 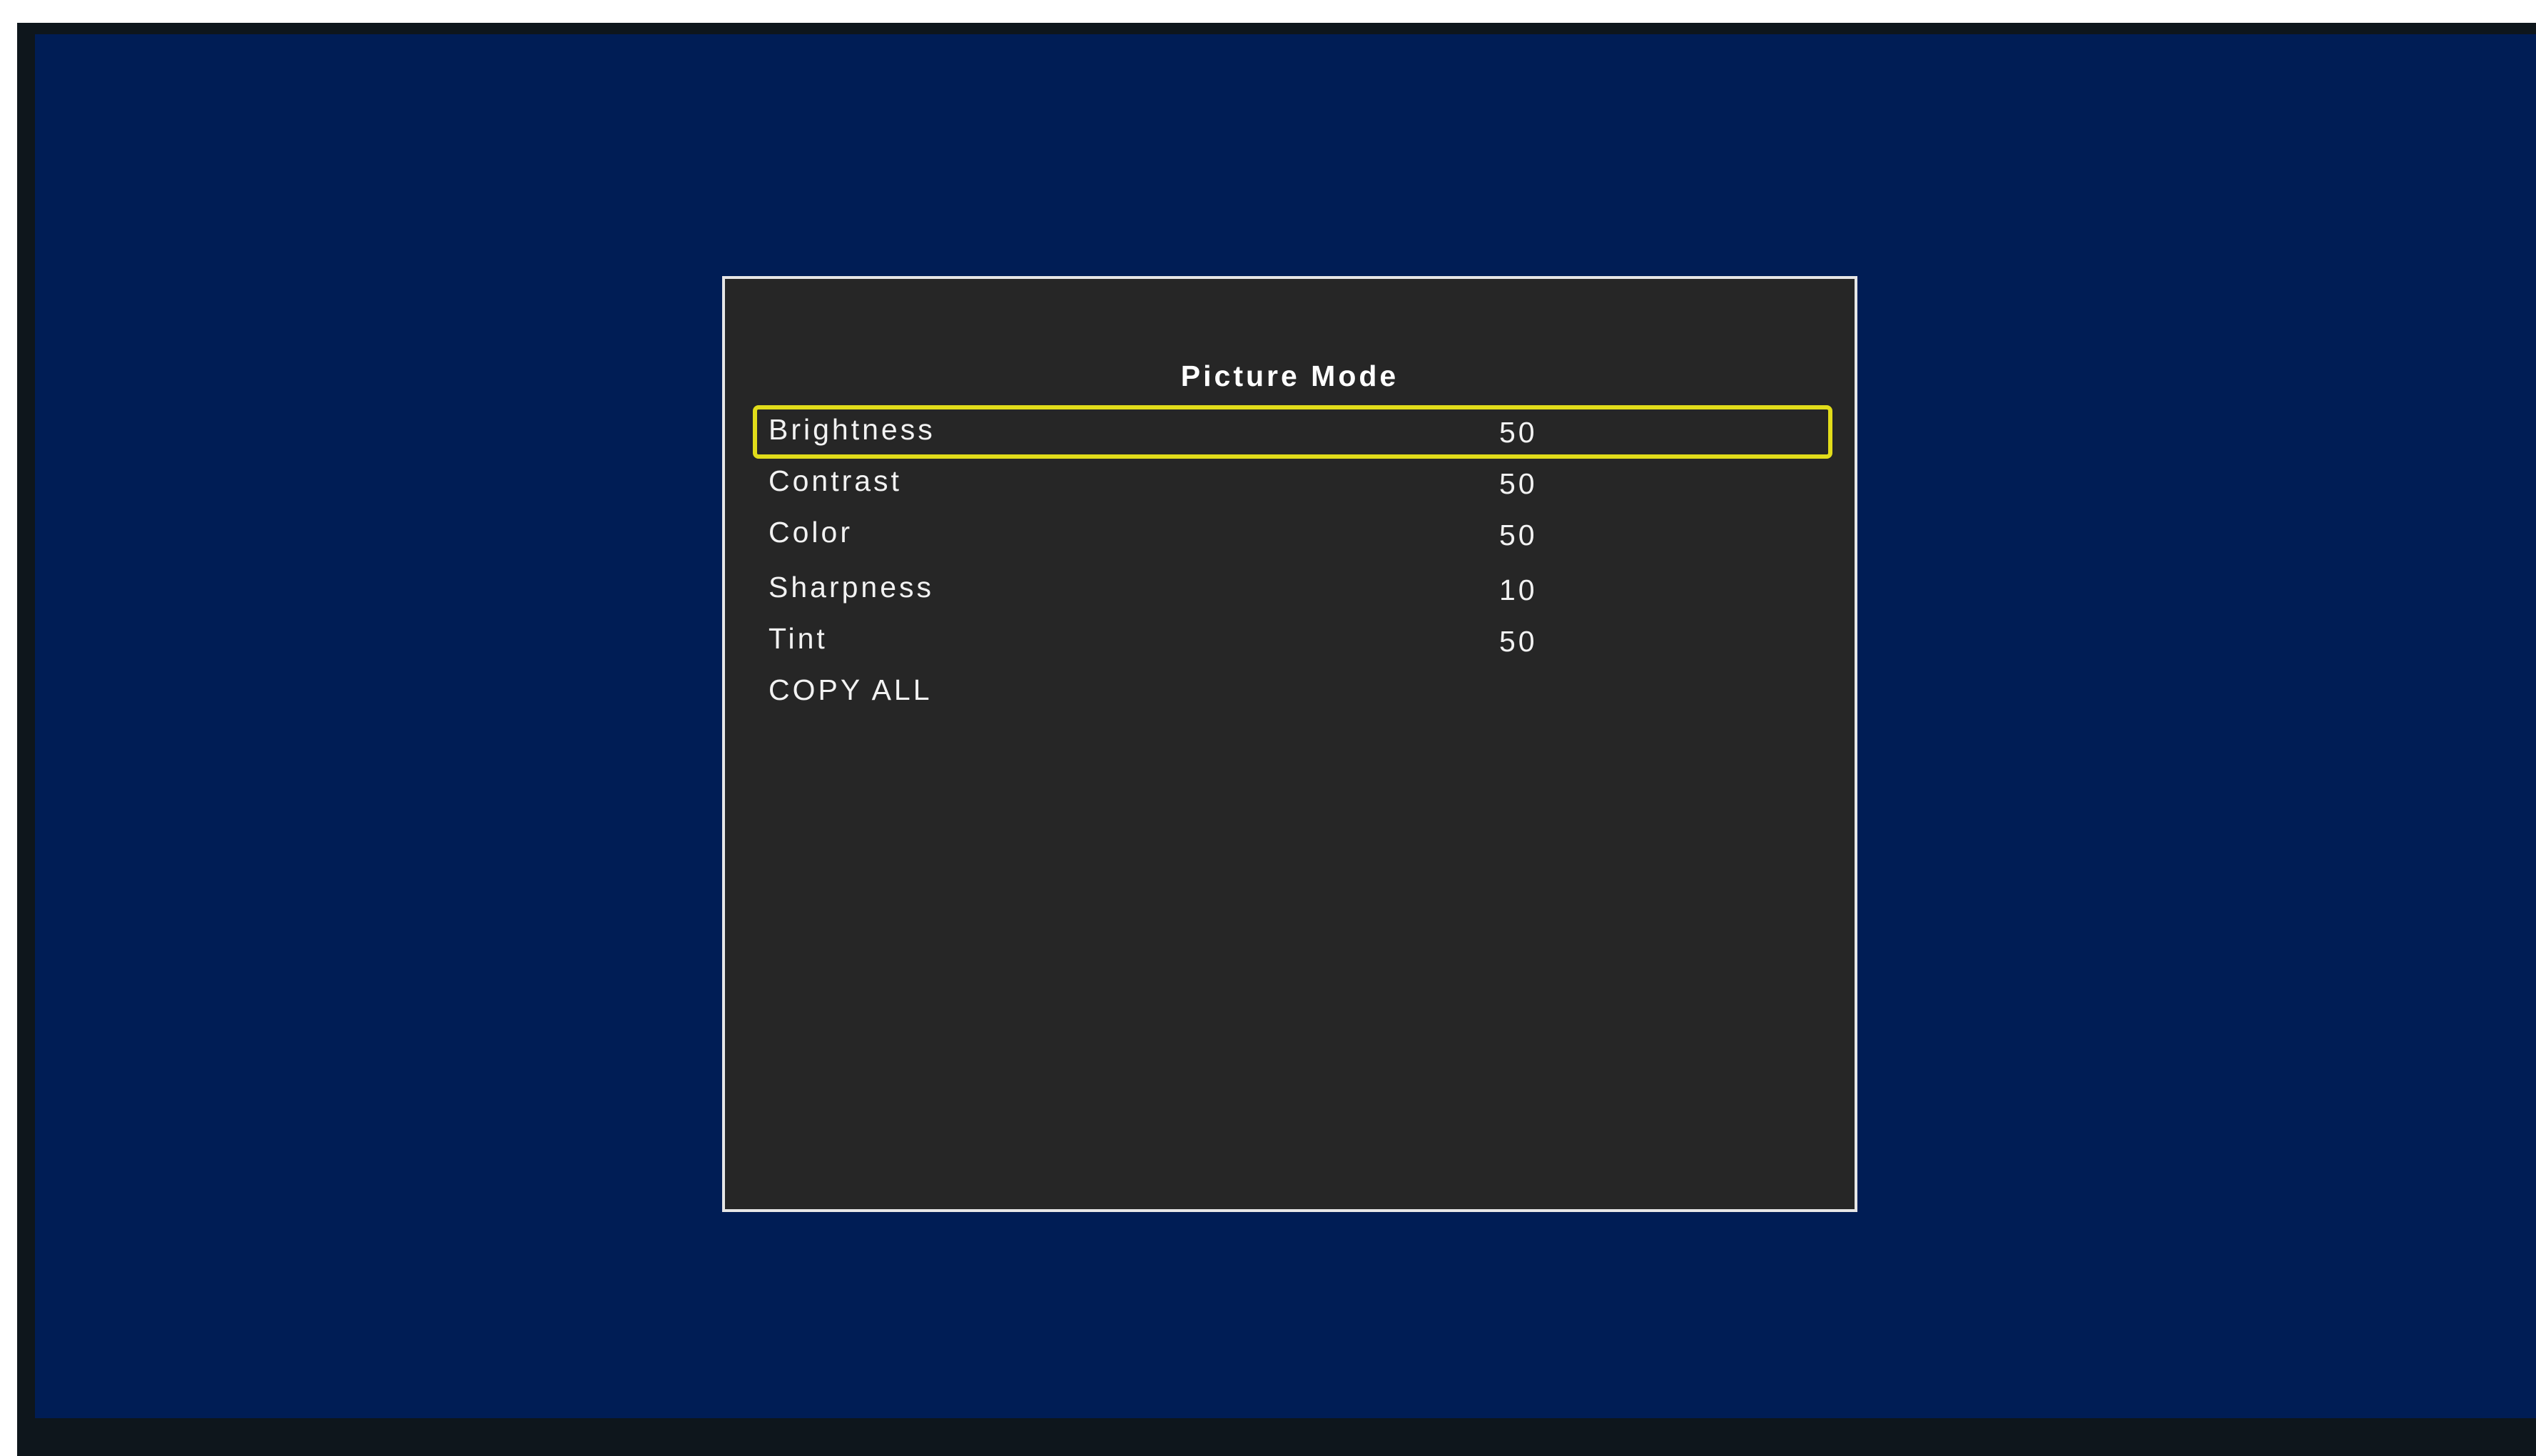 What do you see at coordinates (852, 587) in the screenshot?
I see `menu-item-label: Sharpness` at bounding box center [852, 587].